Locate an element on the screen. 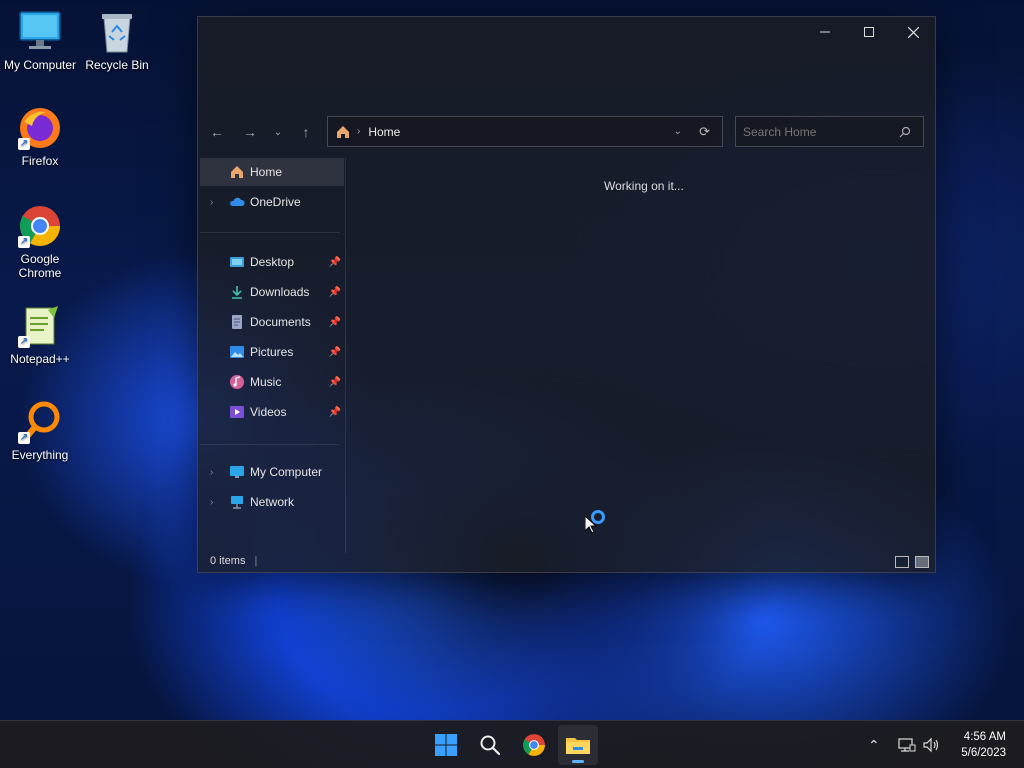 Image resolution: width=1024 pixels, height=768 pixels. sidebar-item-label: Videos is located at coordinates (268, 412).